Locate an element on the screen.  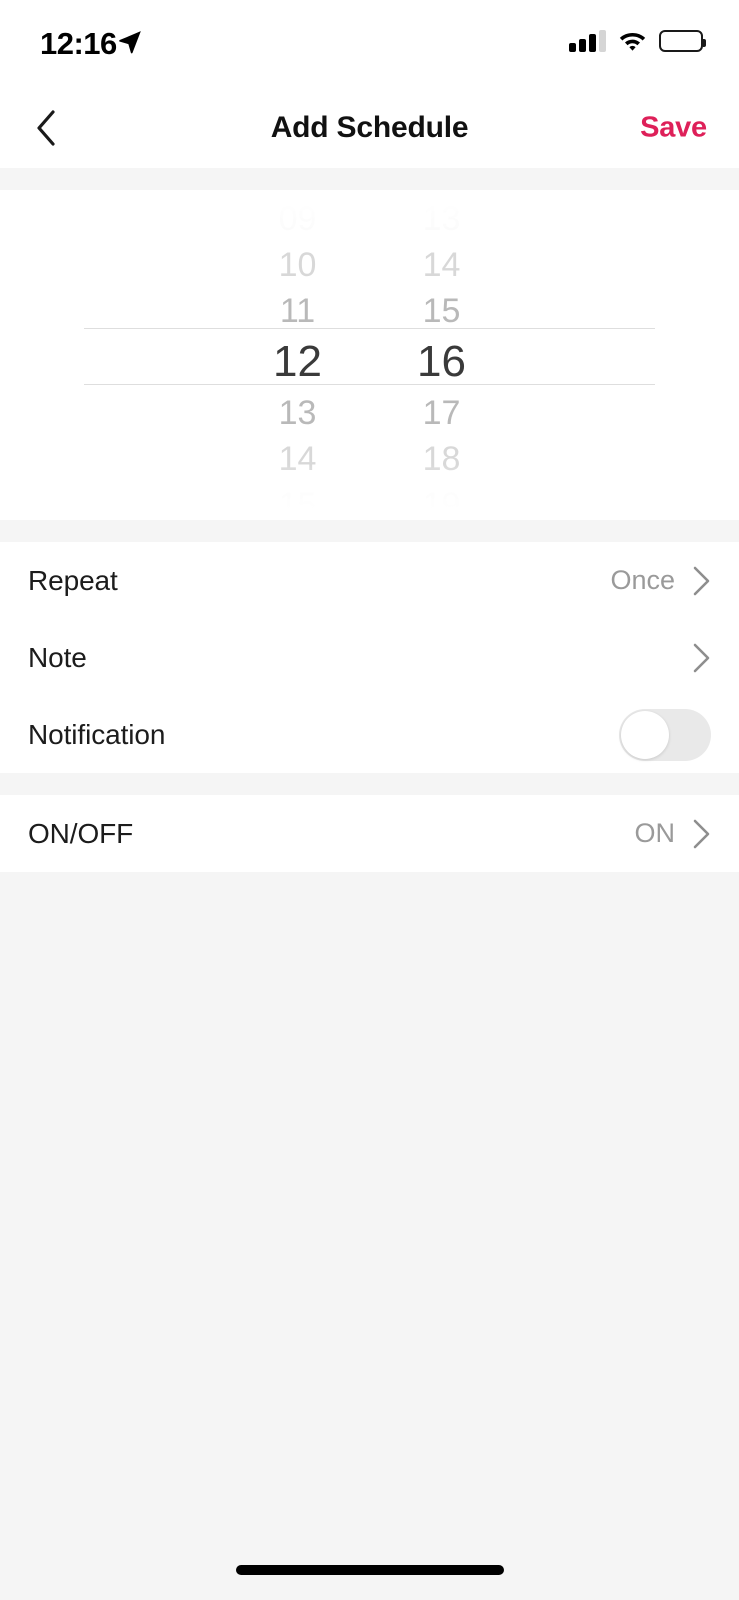
page-title: Add Schedule is located at coordinates (369, 127).